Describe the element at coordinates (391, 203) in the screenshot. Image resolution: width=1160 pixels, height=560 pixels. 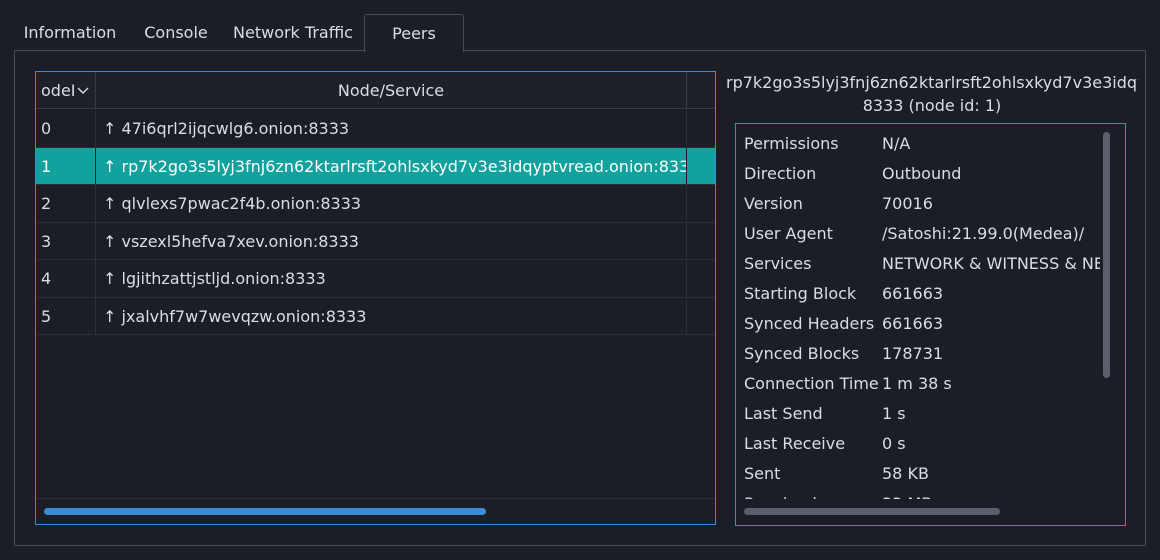
I see `cell-node-service: ↑ qlvlexs7pwac2f4b.onion:8333` at that location.